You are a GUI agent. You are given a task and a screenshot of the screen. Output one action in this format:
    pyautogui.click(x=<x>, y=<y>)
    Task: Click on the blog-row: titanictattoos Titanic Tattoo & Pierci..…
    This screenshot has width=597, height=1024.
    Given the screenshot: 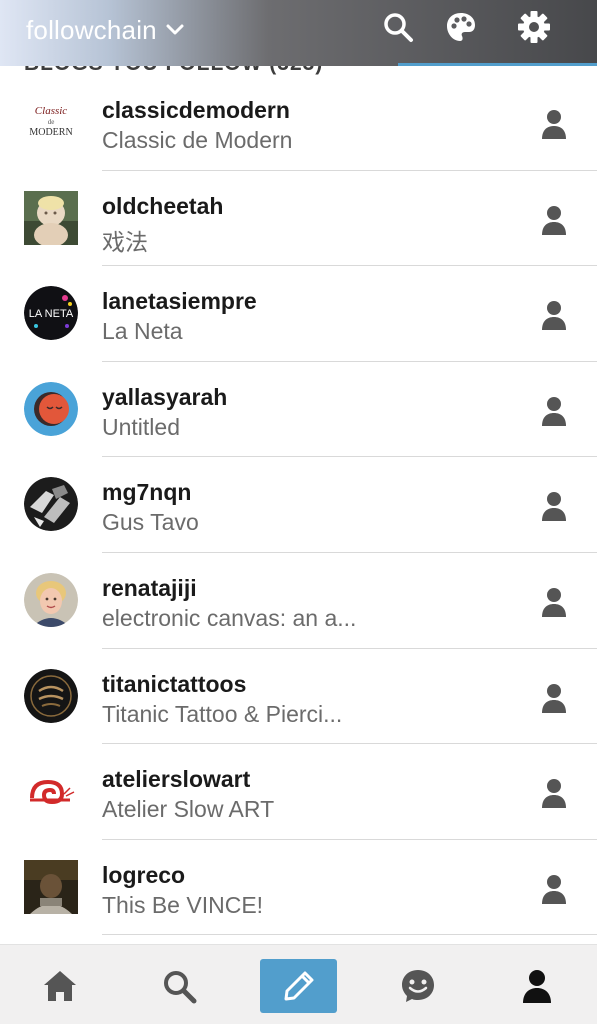 What is the action you would take?
    pyautogui.click(x=298, y=697)
    